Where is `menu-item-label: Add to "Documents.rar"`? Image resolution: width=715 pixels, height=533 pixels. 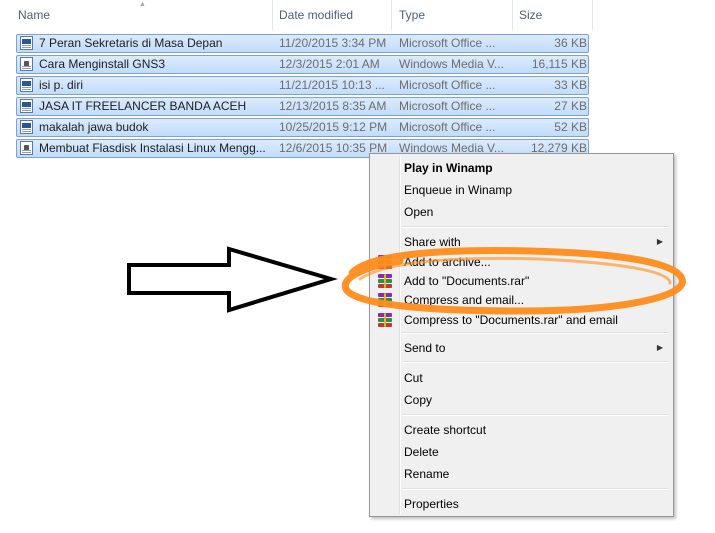 menu-item-label: Add to "Documents.rar" is located at coordinates (467, 281).